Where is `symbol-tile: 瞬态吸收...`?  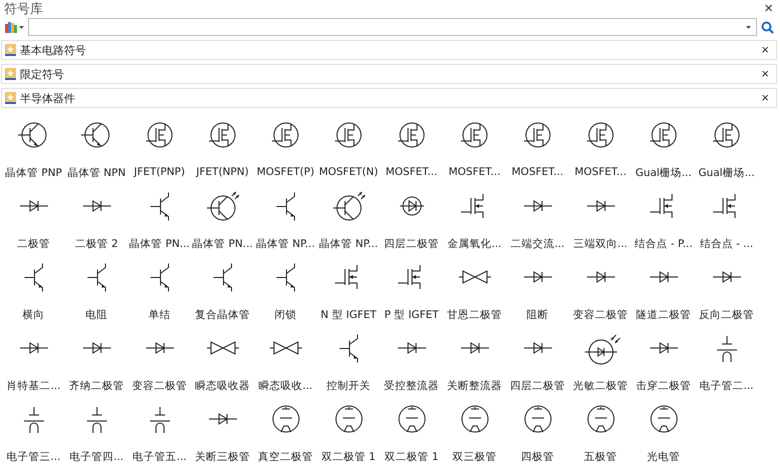
symbol-tile: 瞬态吸收... is located at coordinates (285, 361).